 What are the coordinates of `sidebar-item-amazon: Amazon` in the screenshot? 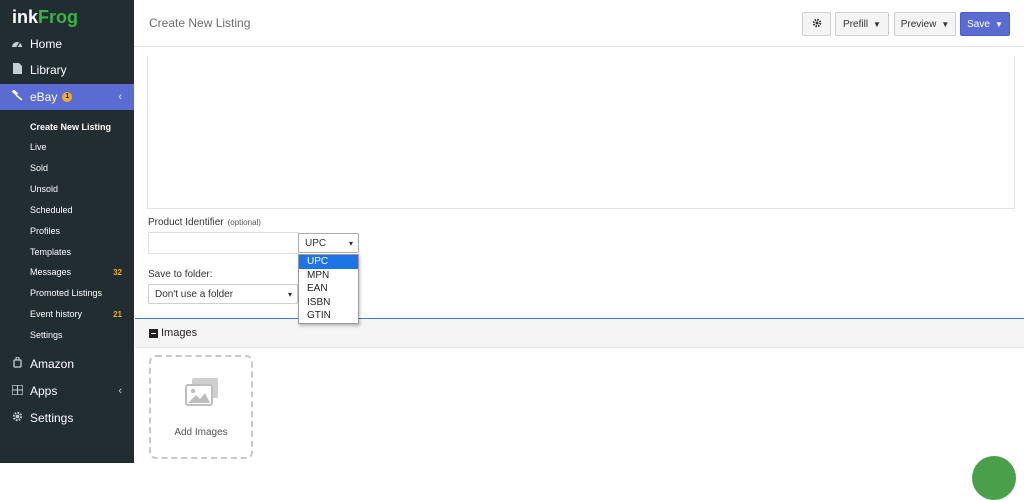 It's located at (67, 364).